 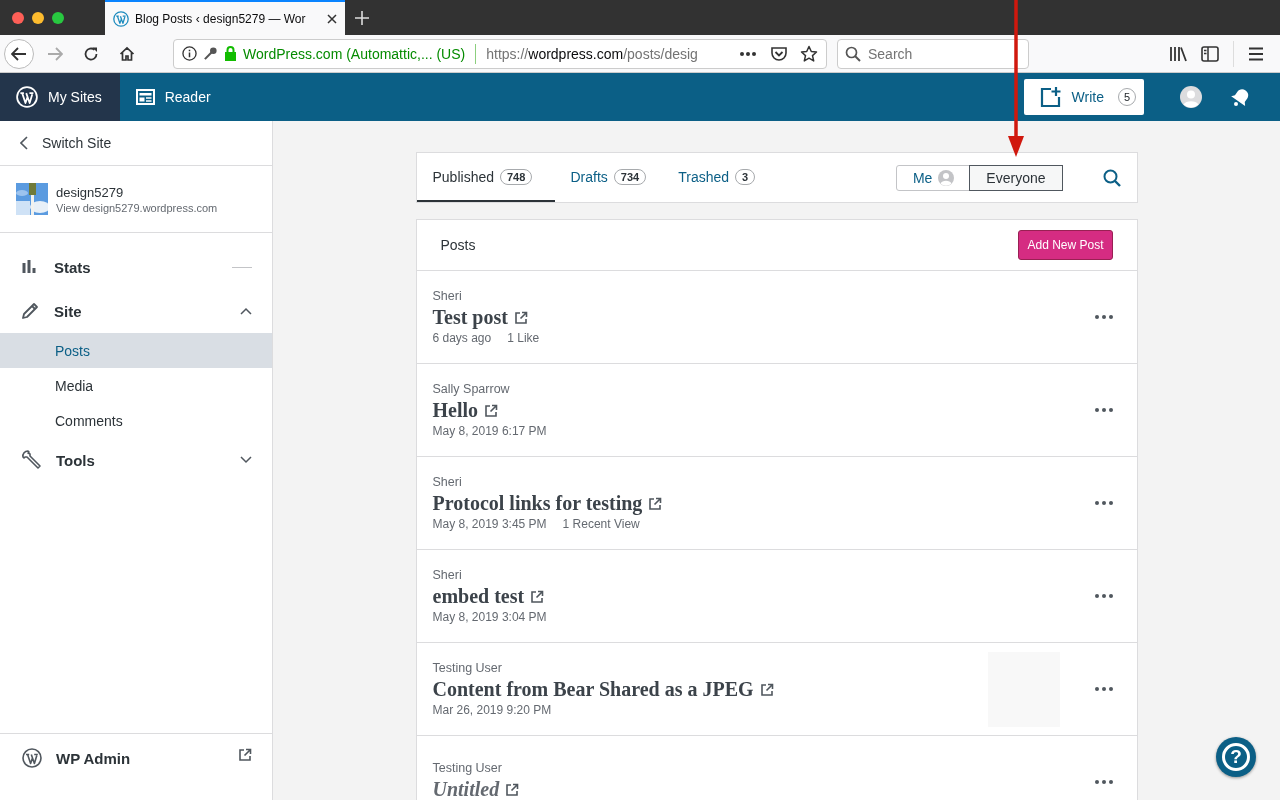 What do you see at coordinates (58, 17) in the screenshot?
I see `zoom-window-button` at bounding box center [58, 17].